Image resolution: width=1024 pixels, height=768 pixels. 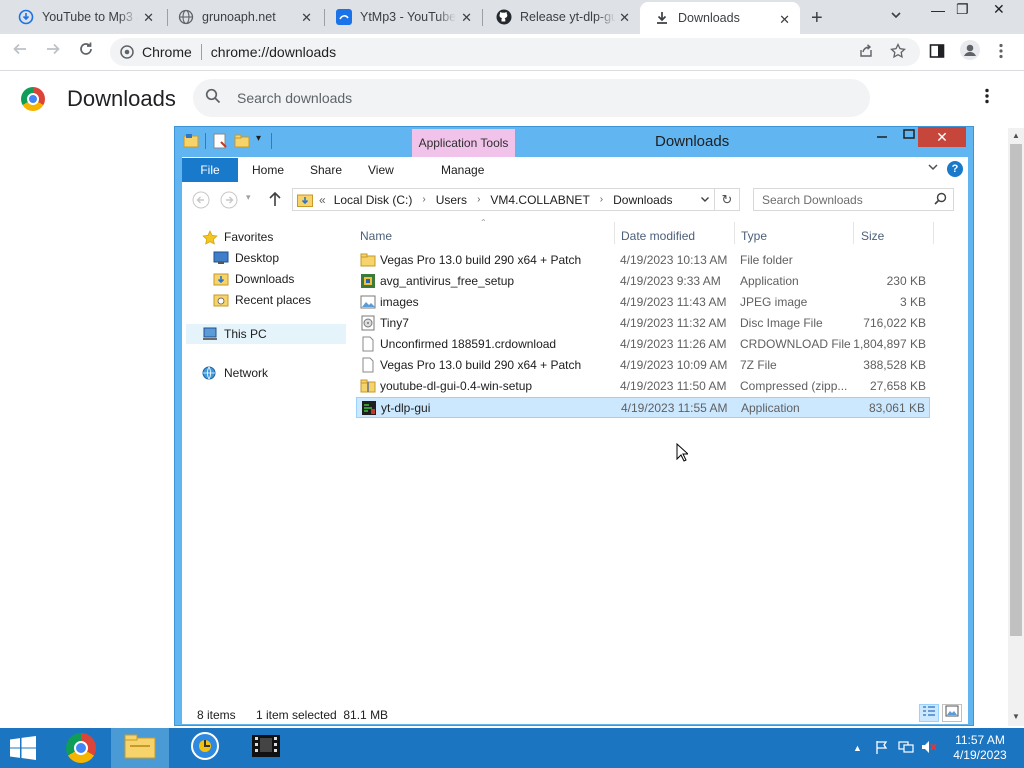 I want to click on ribbon-tab-manage: Manage, so click(x=462, y=170).